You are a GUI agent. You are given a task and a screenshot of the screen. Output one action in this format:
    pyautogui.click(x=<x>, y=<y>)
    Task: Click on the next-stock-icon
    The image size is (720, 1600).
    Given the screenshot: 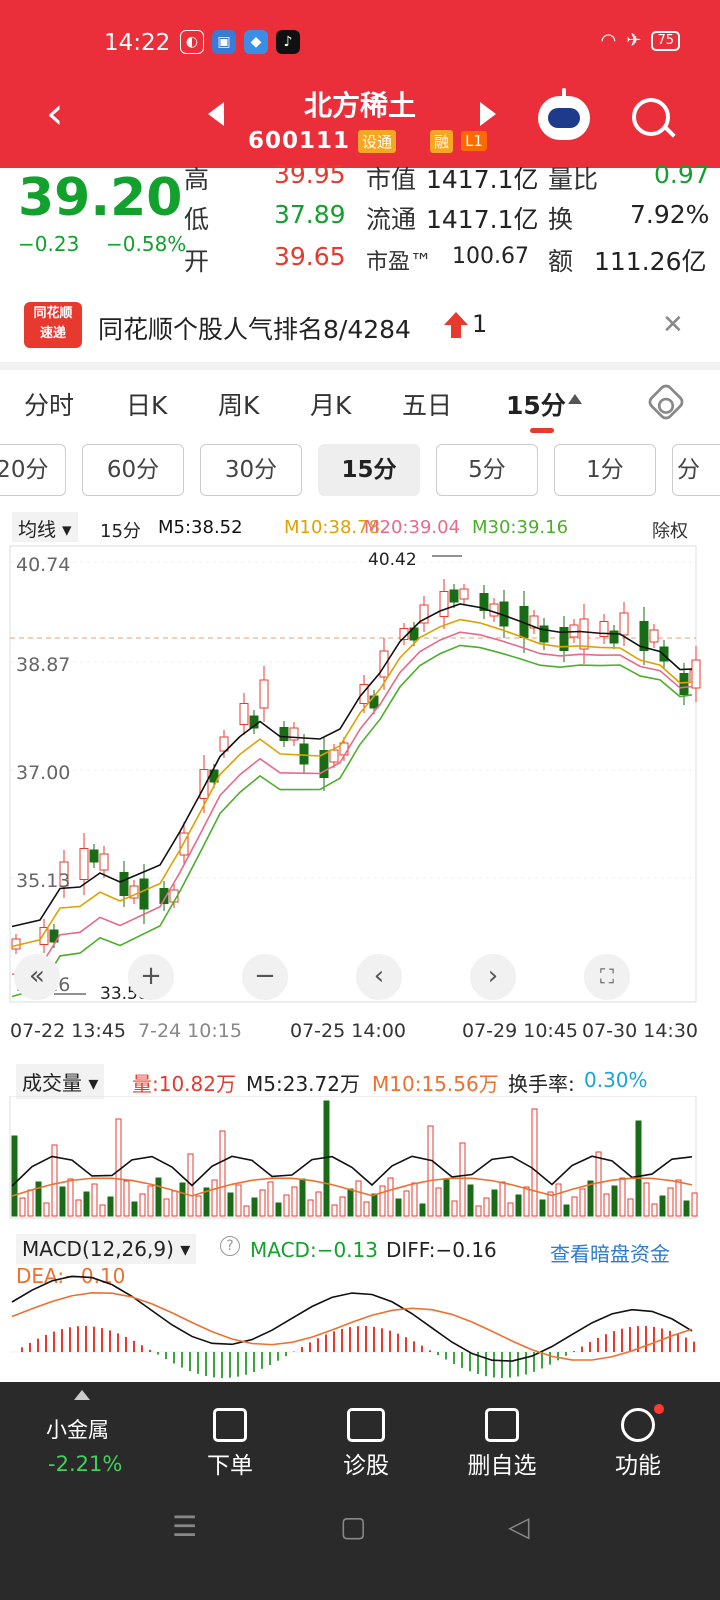 What is the action you would take?
    pyautogui.click(x=488, y=114)
    